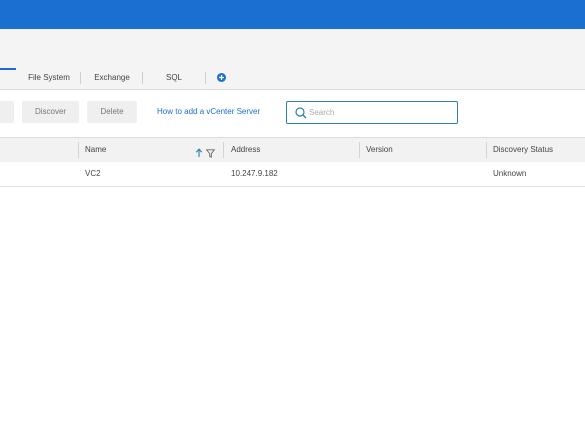 The height and width of the screenshot is (439, 585). I want to click on column-header-version: Version, so click(379, 150).